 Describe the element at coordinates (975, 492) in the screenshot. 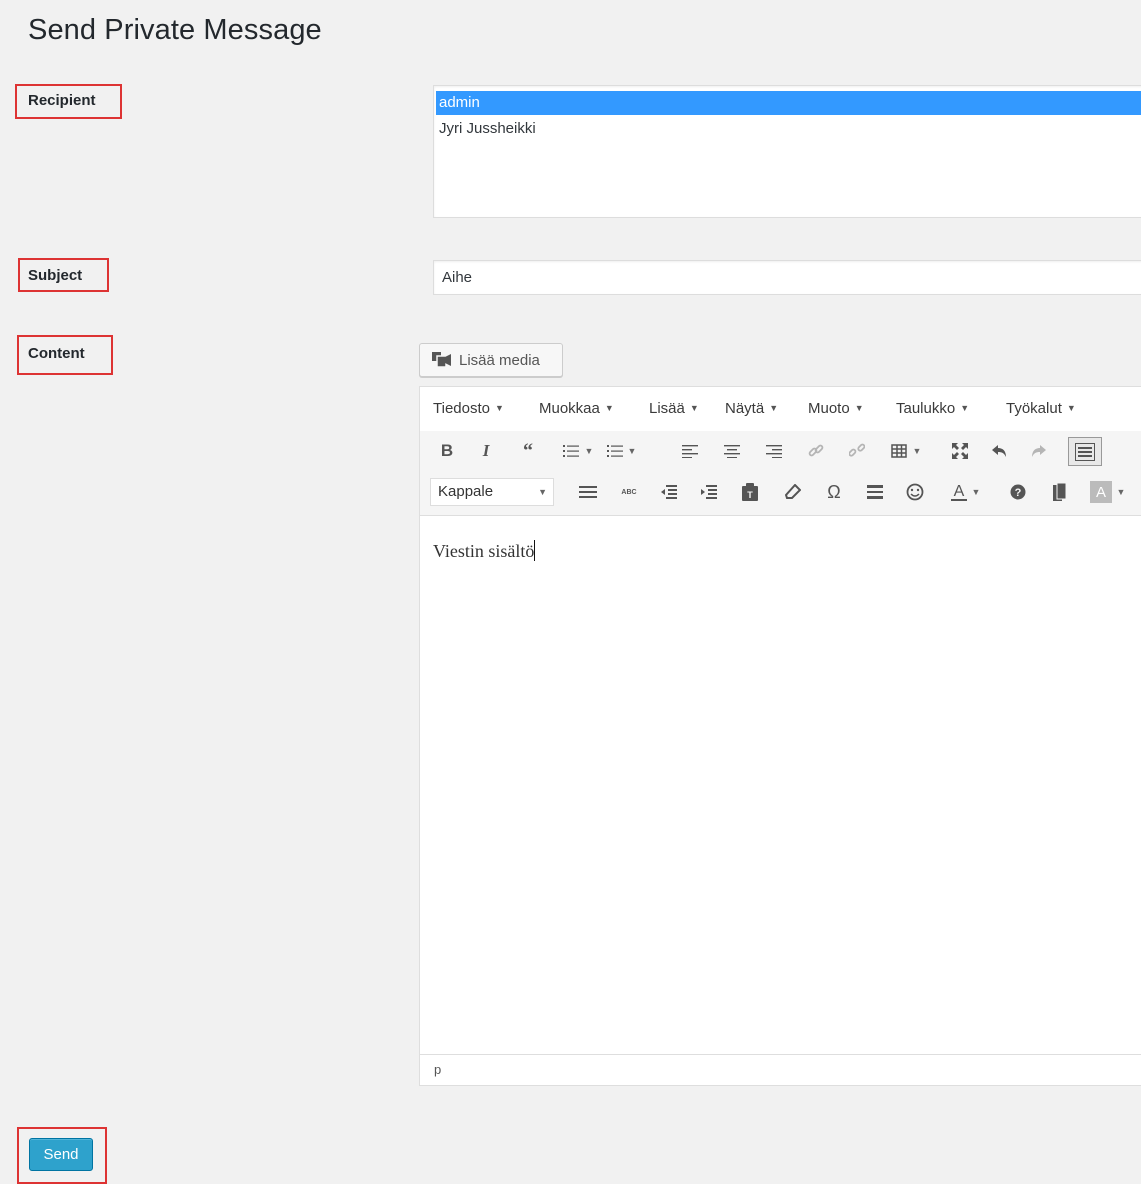

I see `text-color-dropdown: ▼` at that location.